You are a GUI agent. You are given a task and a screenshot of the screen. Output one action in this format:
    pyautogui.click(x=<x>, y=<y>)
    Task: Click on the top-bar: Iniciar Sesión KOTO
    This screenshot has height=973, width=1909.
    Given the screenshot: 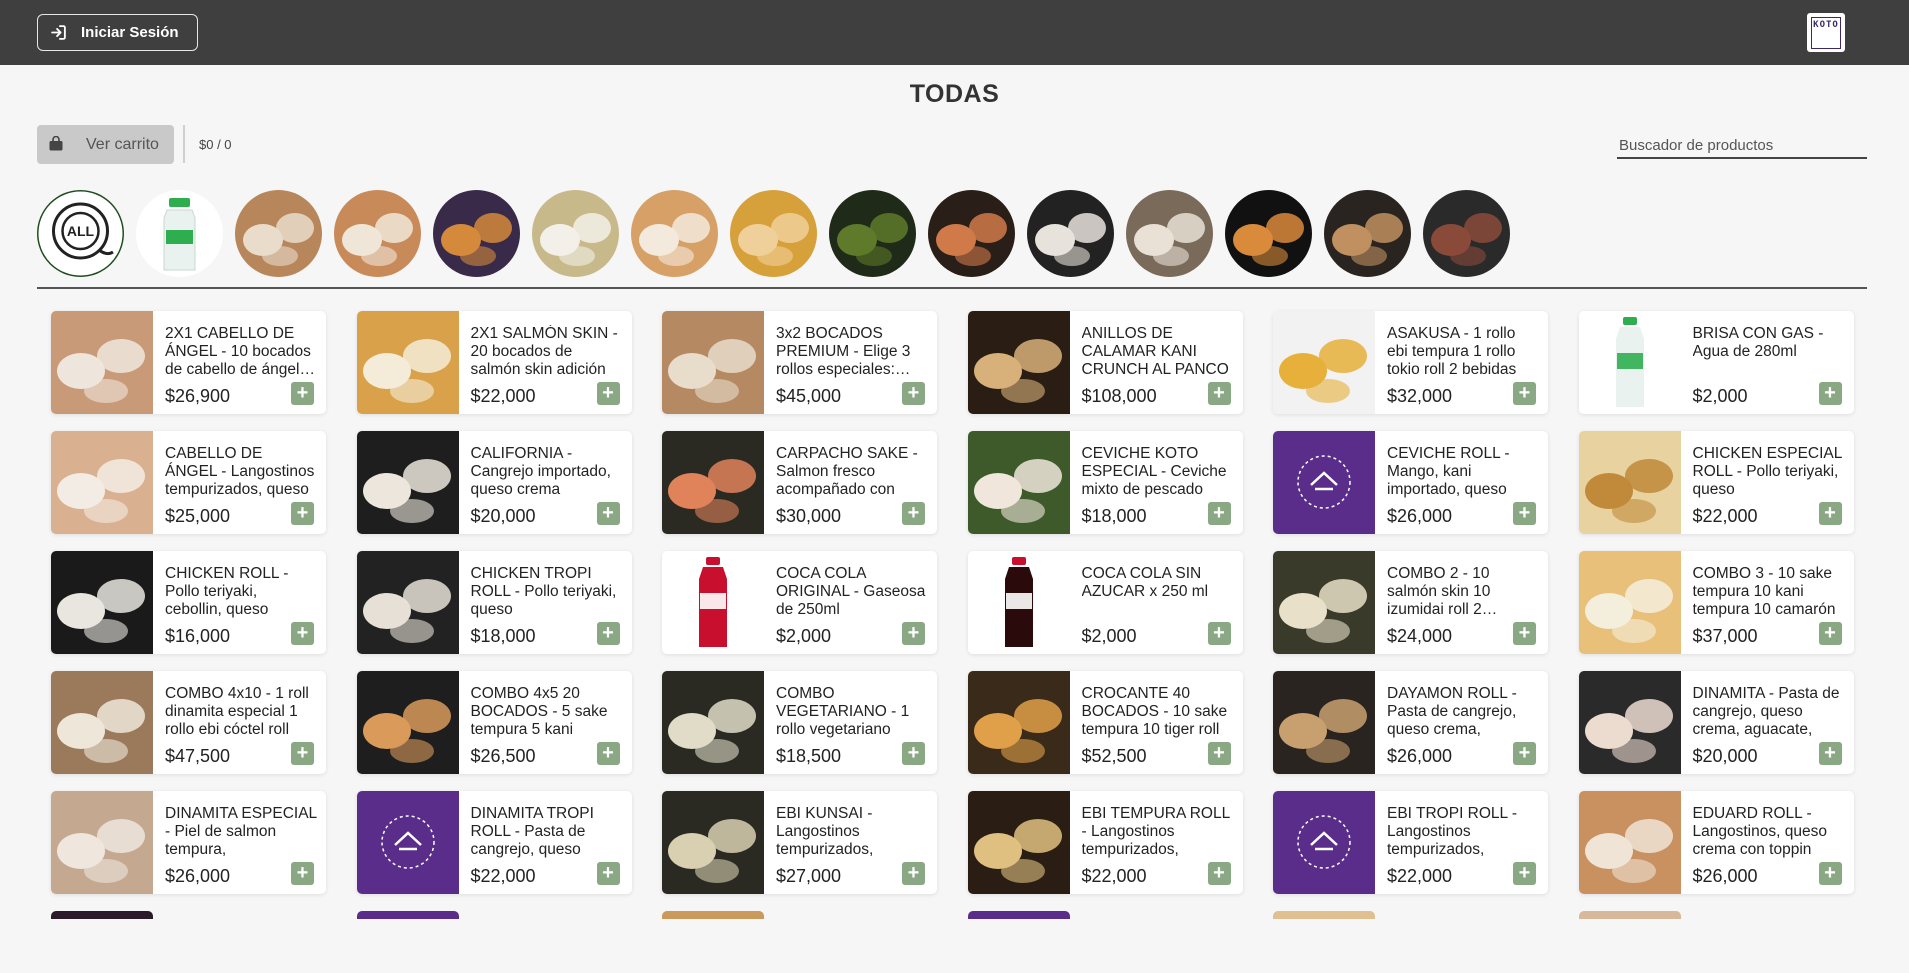 What is the action you would take?
    pyautogui.click(x=954, y=32)
    